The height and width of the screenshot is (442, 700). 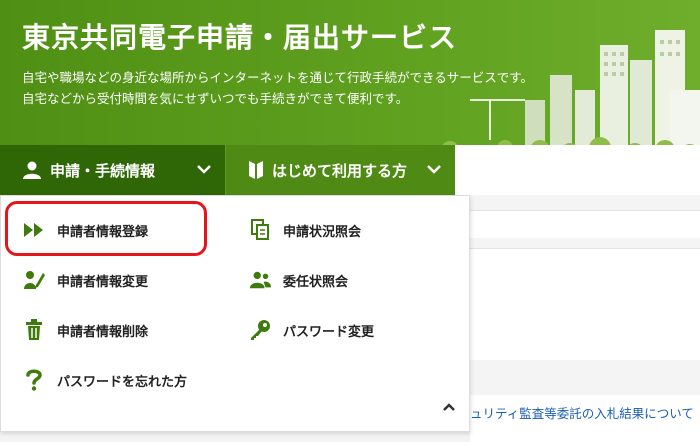 I want to click on key-icon, so click(x=260, y=330).